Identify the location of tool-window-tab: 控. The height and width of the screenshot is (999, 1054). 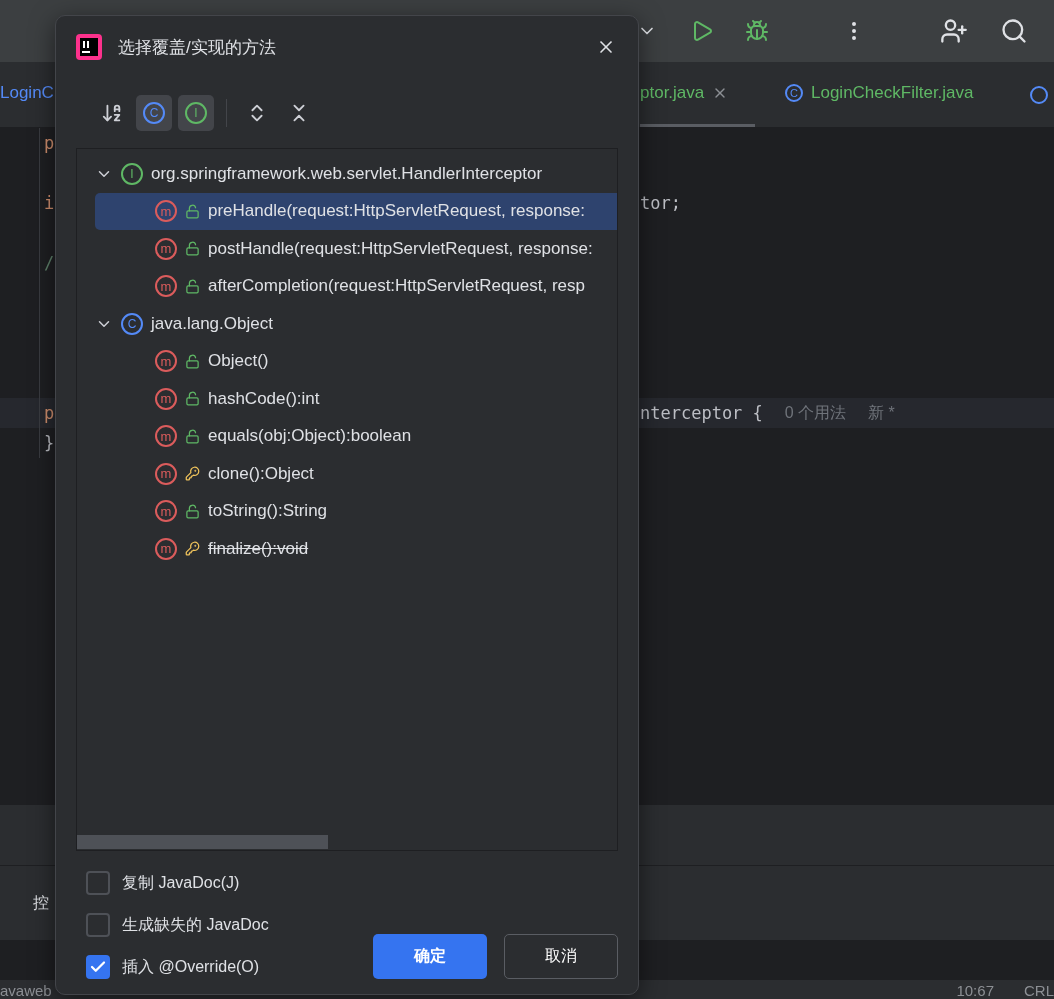
(41, 903).